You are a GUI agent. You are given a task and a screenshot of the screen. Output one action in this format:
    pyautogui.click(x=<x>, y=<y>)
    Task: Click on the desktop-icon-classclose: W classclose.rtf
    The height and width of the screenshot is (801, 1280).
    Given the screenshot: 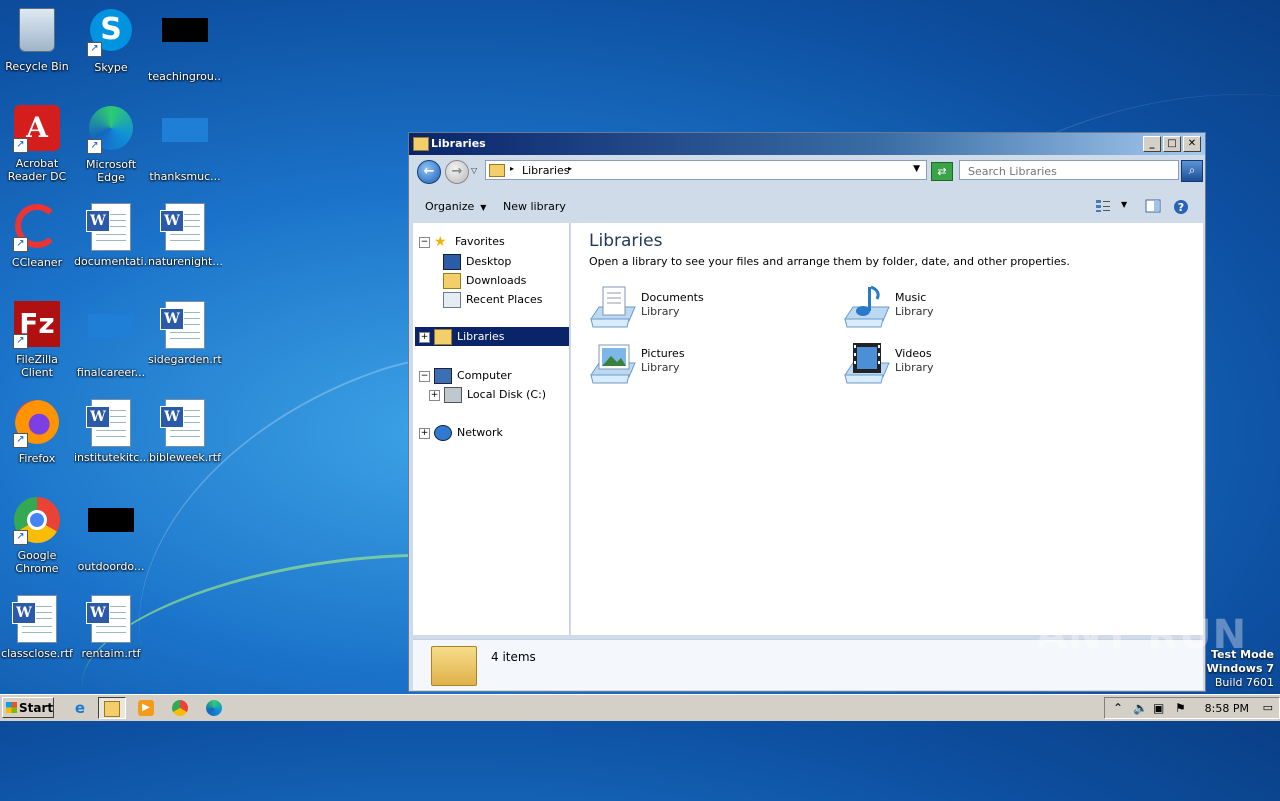 What is the action you would take?
    pyautogui.click(x=37, y=627)
    